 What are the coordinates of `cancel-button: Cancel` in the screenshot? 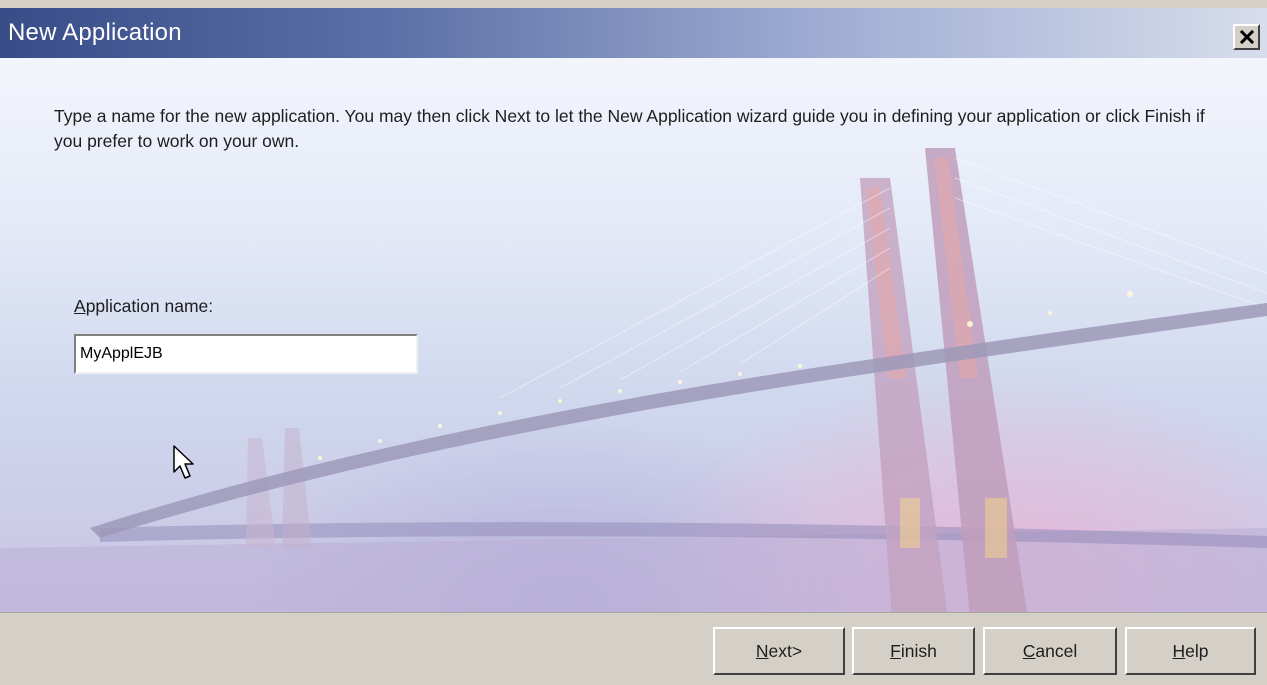 It's located at (1050, 651).